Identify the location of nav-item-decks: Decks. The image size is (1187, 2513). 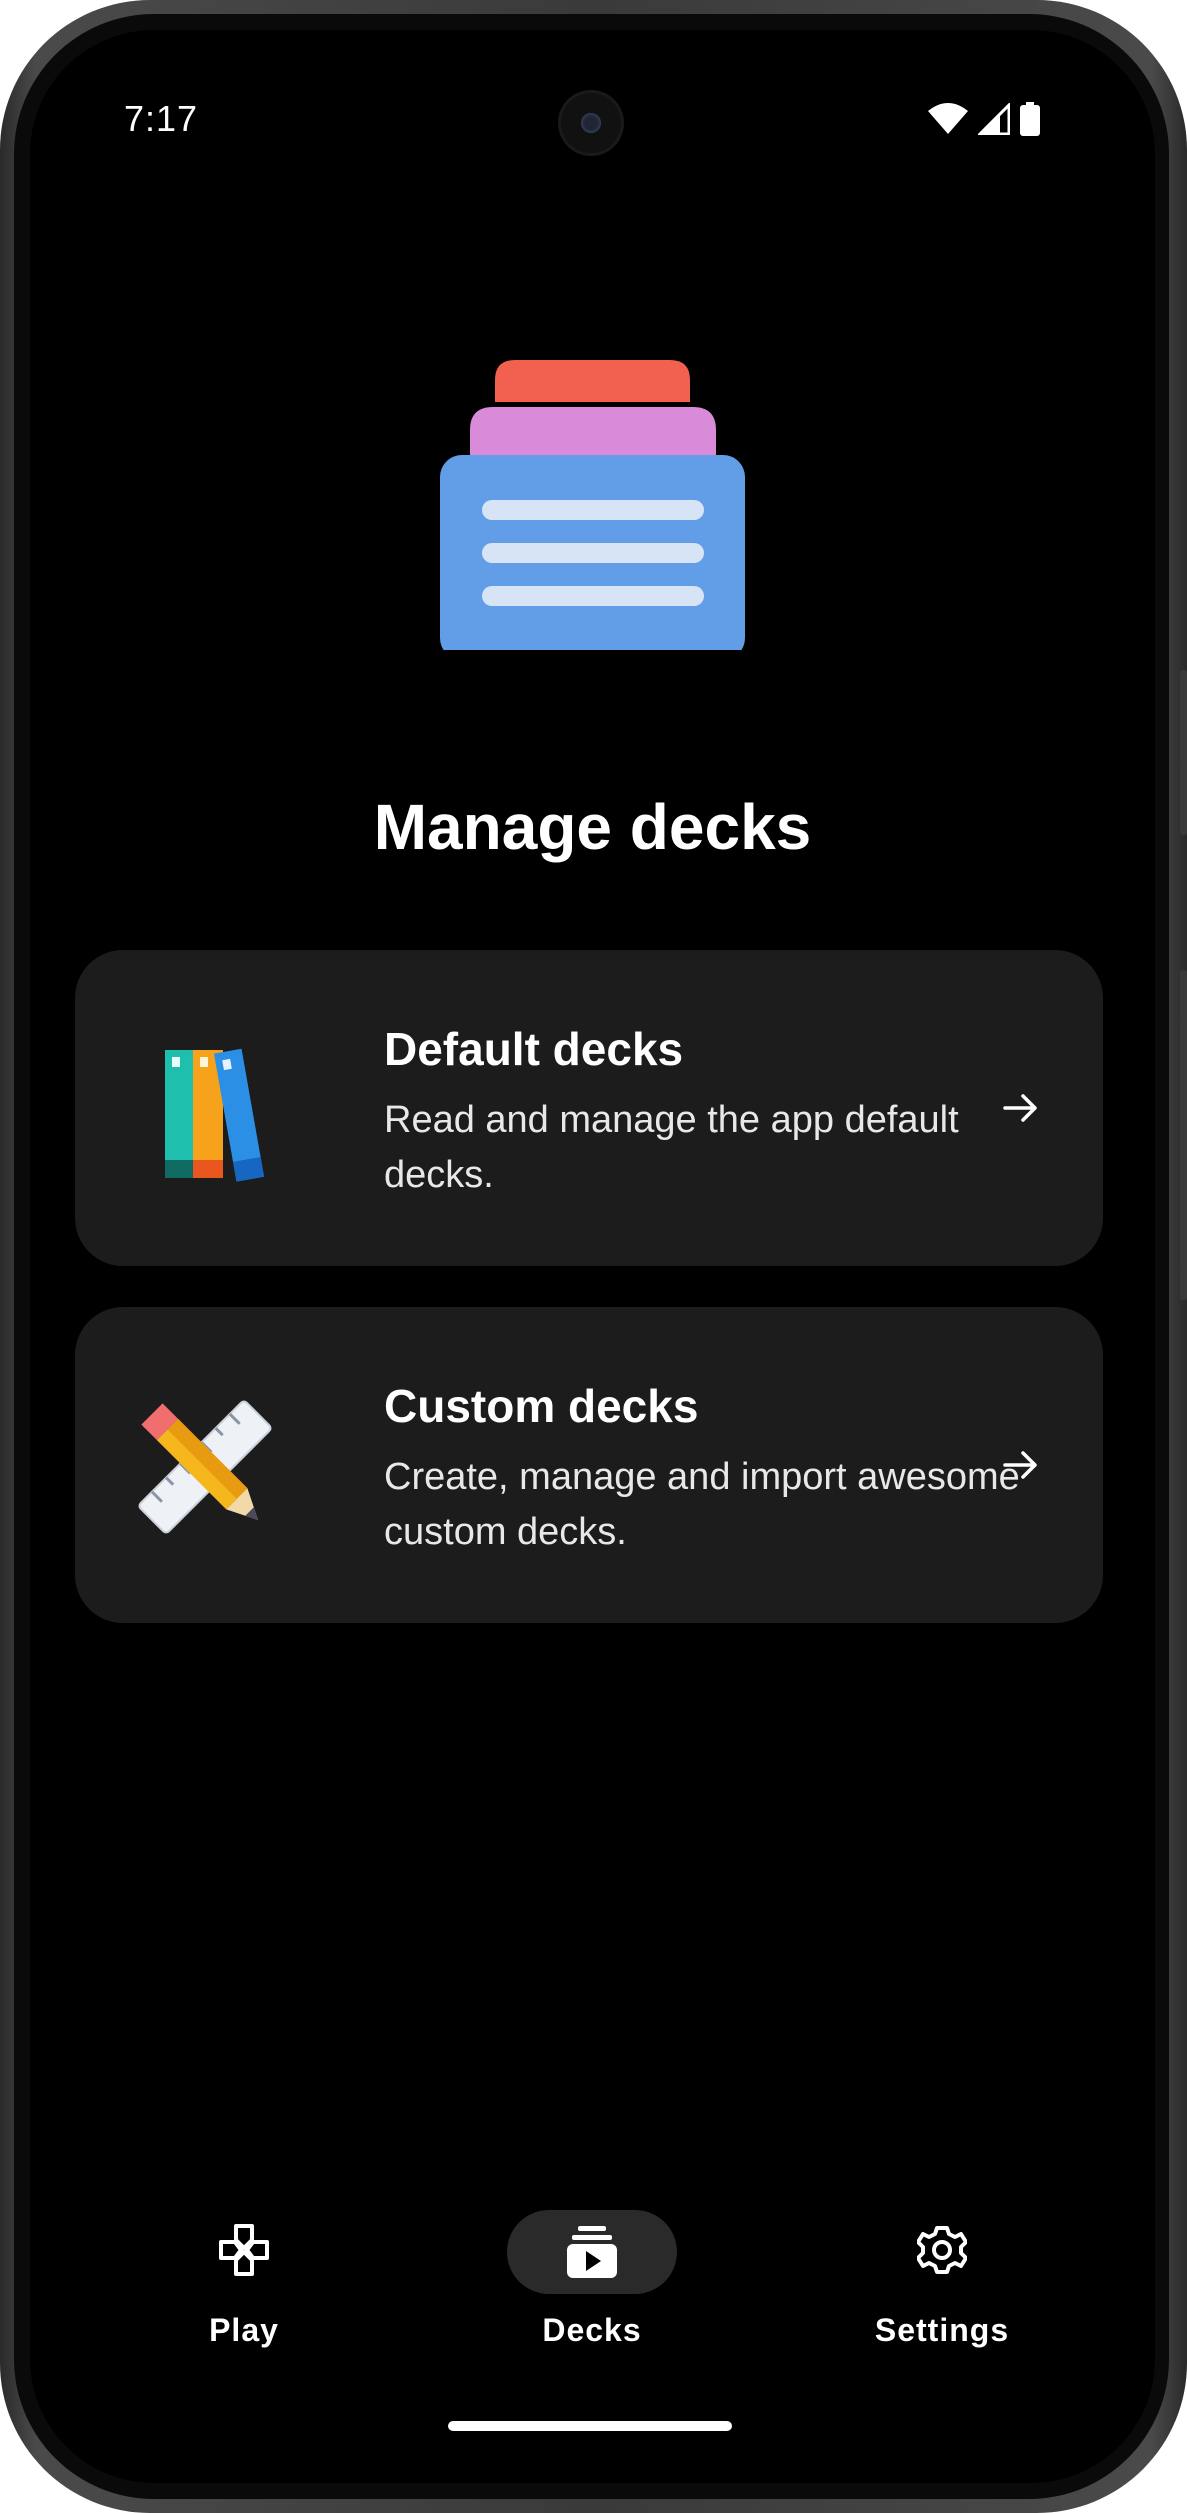
(592, 2285).